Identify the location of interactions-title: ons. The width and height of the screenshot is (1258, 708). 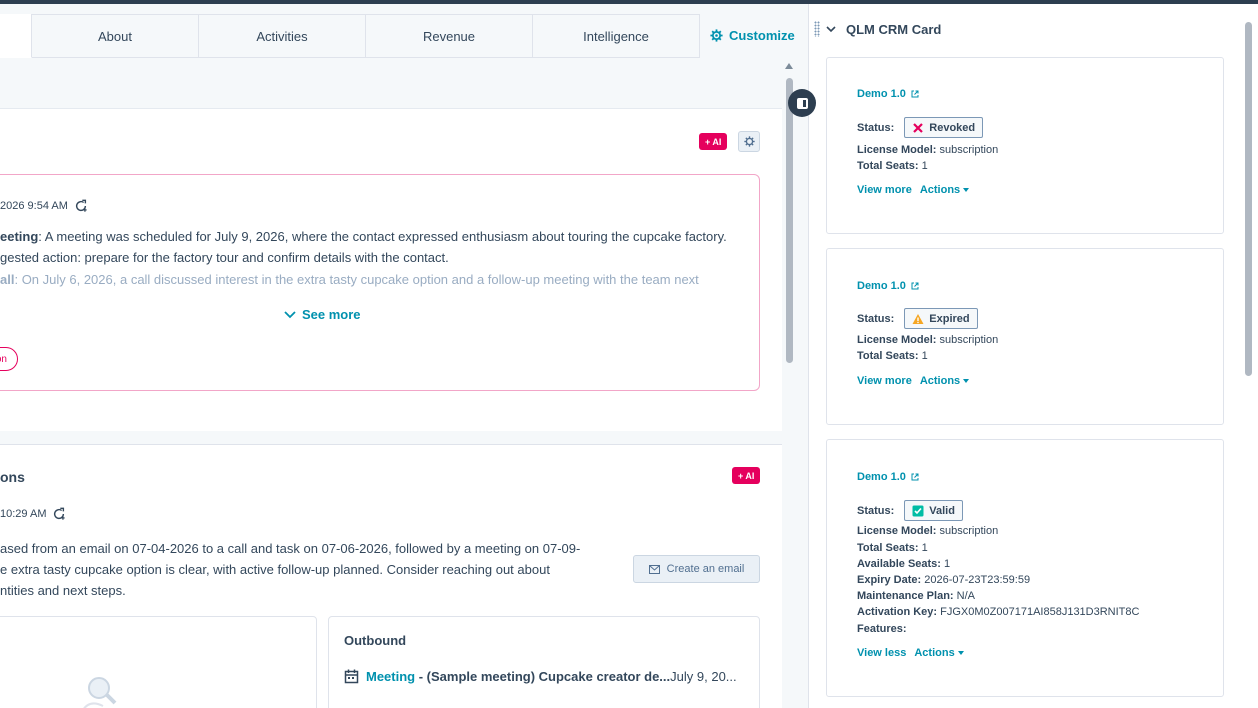
(12, 477).